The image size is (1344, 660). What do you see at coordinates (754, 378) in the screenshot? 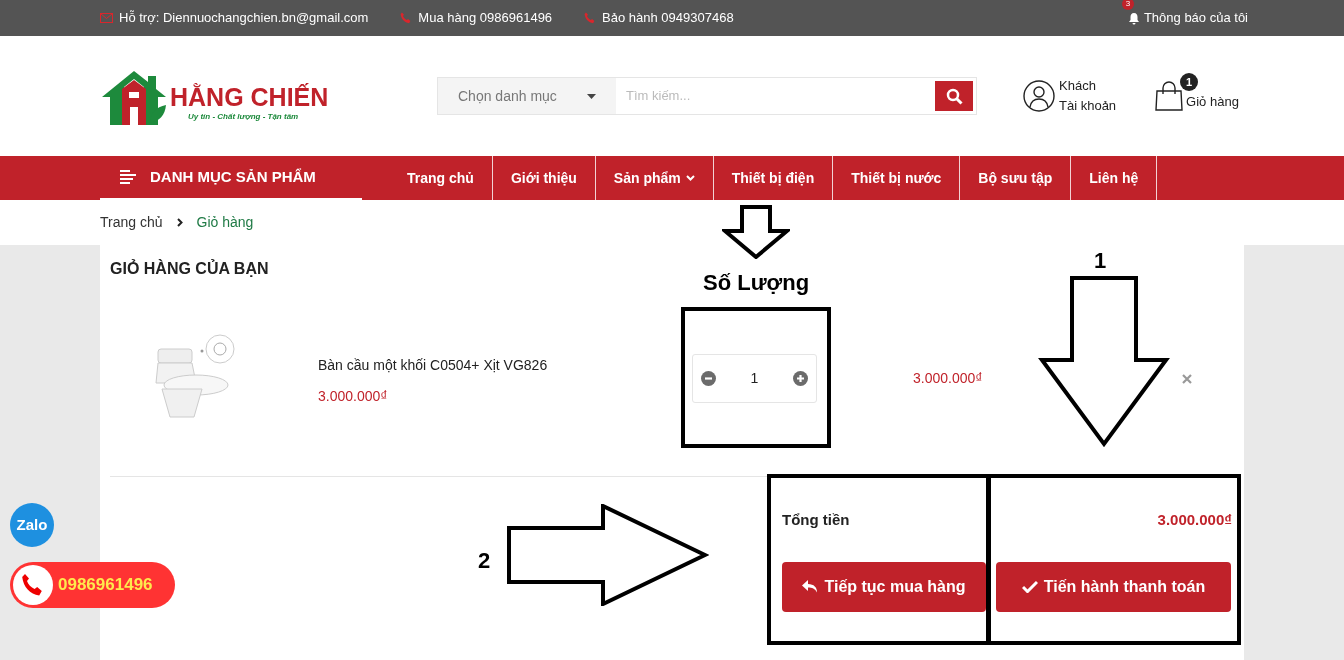
I see `quantity-value: 1` at bounding box center [754, 378].